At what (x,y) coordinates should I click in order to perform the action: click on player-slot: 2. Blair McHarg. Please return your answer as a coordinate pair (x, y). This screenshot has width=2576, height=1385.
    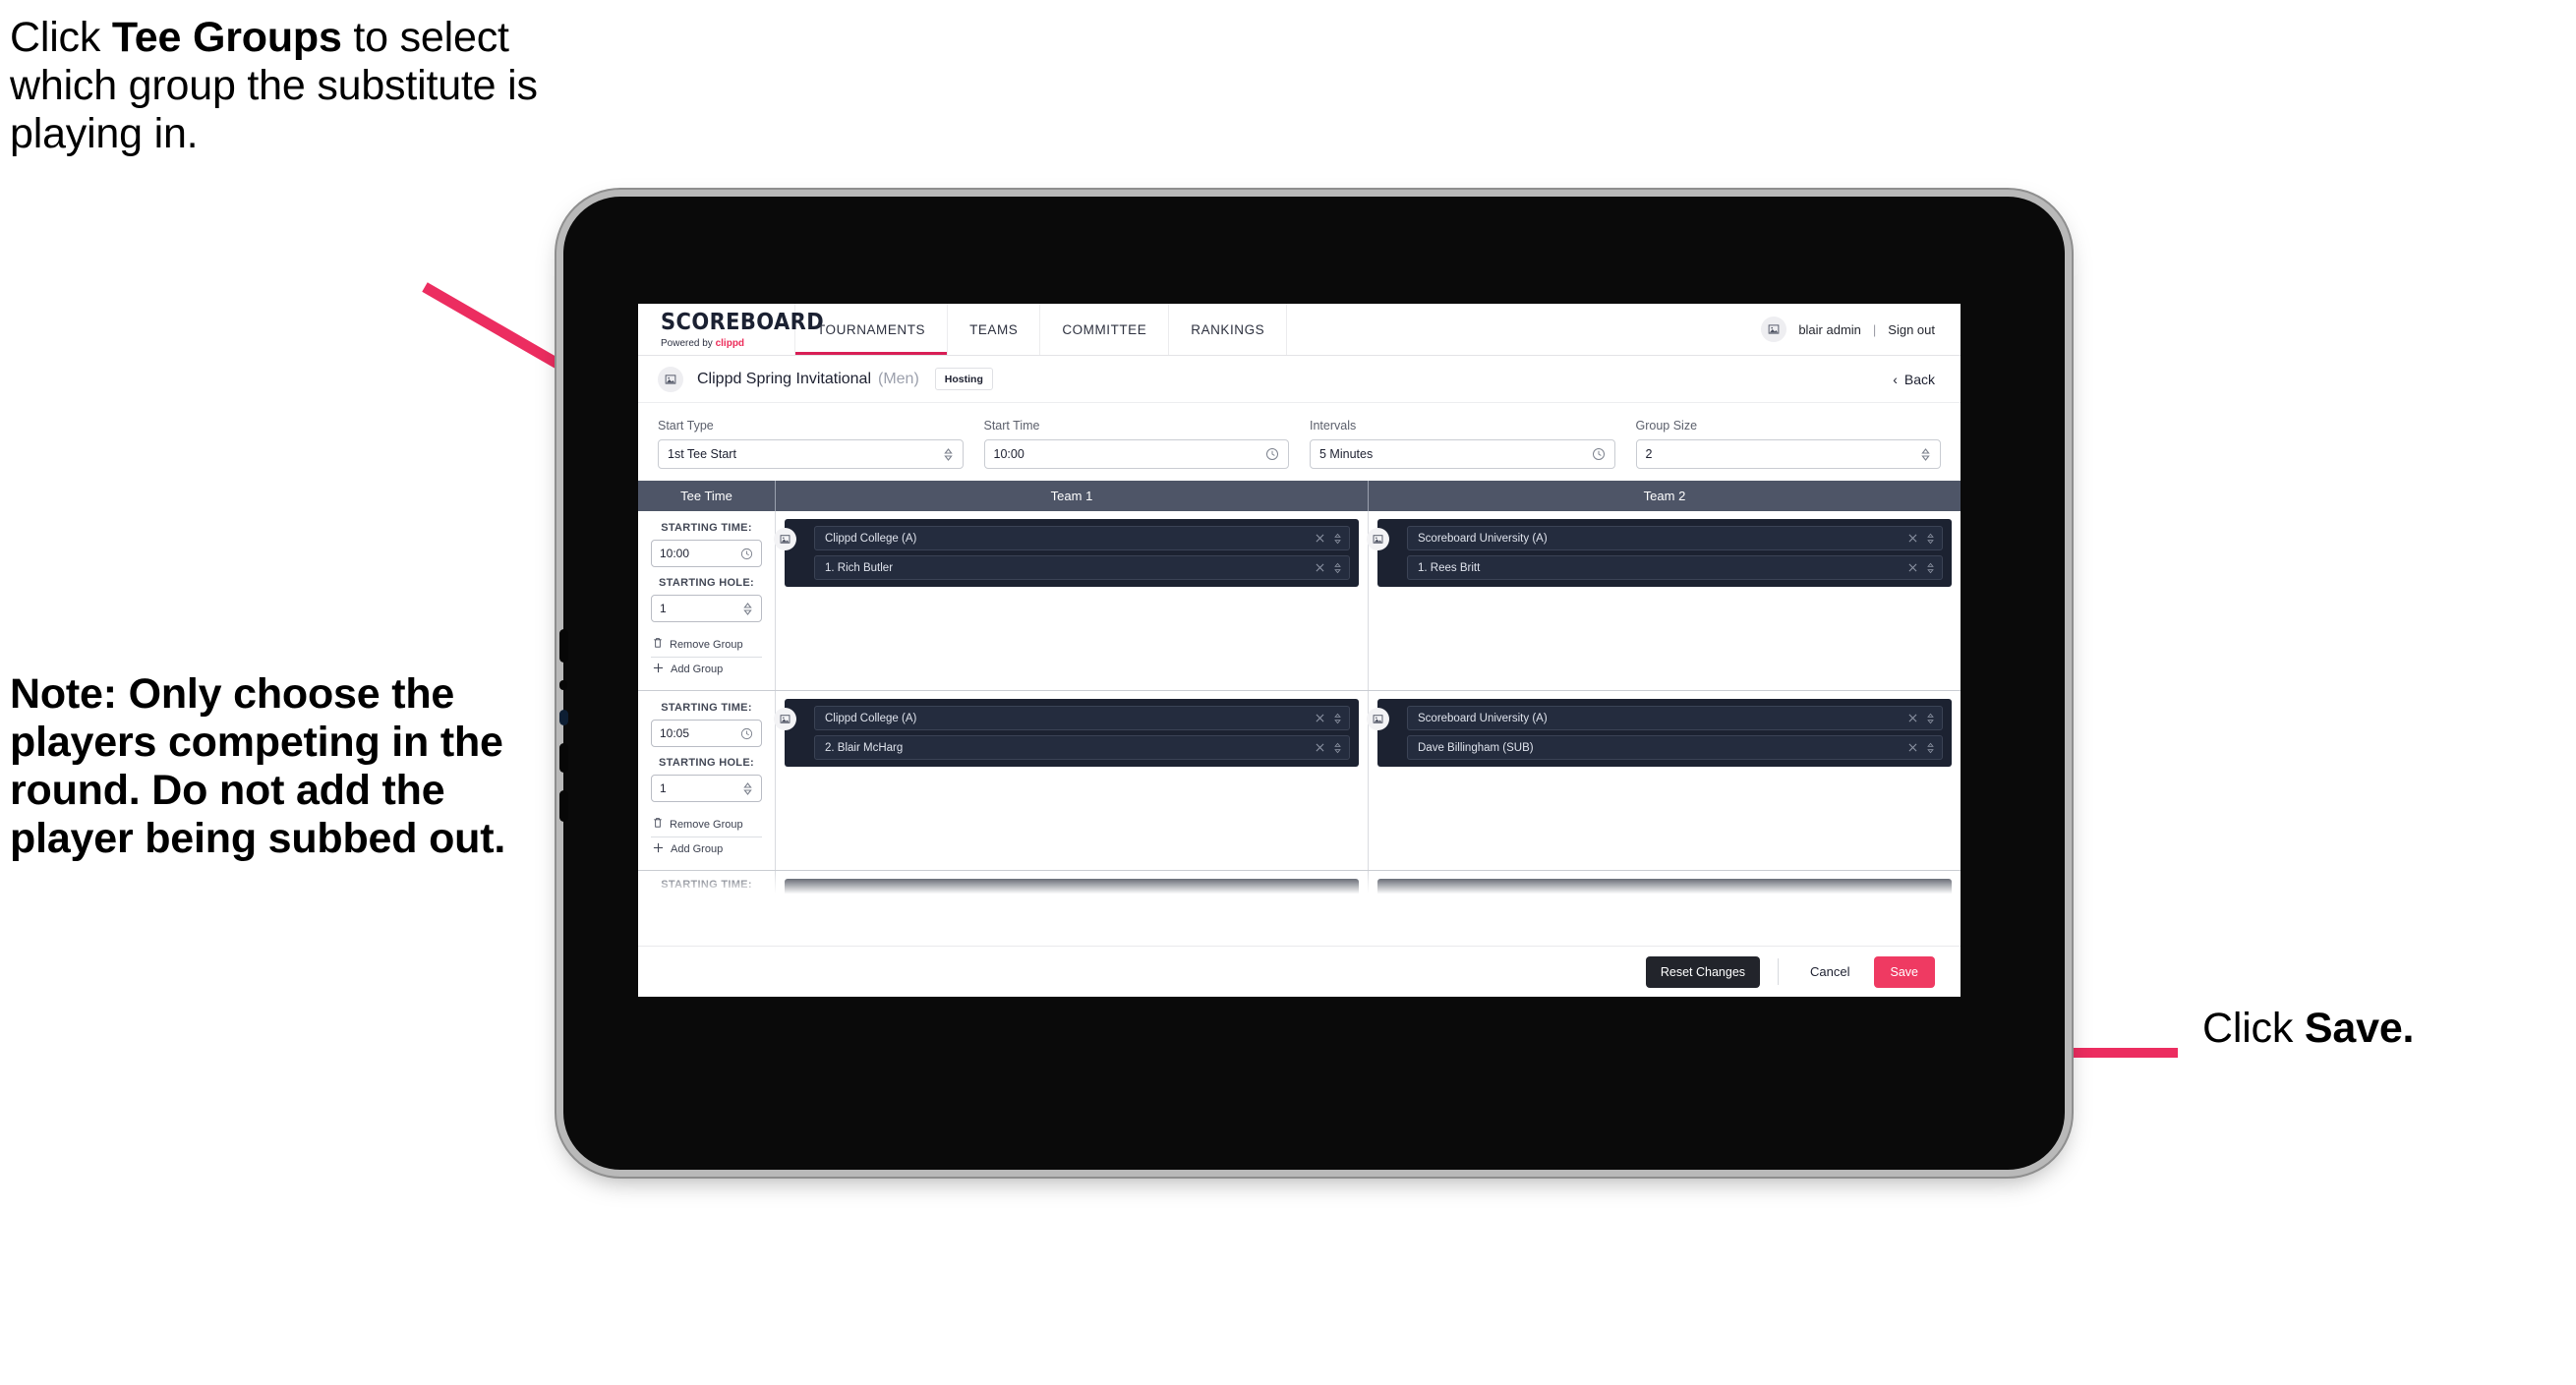
    Looking at the image, I should click on (1082, 747).